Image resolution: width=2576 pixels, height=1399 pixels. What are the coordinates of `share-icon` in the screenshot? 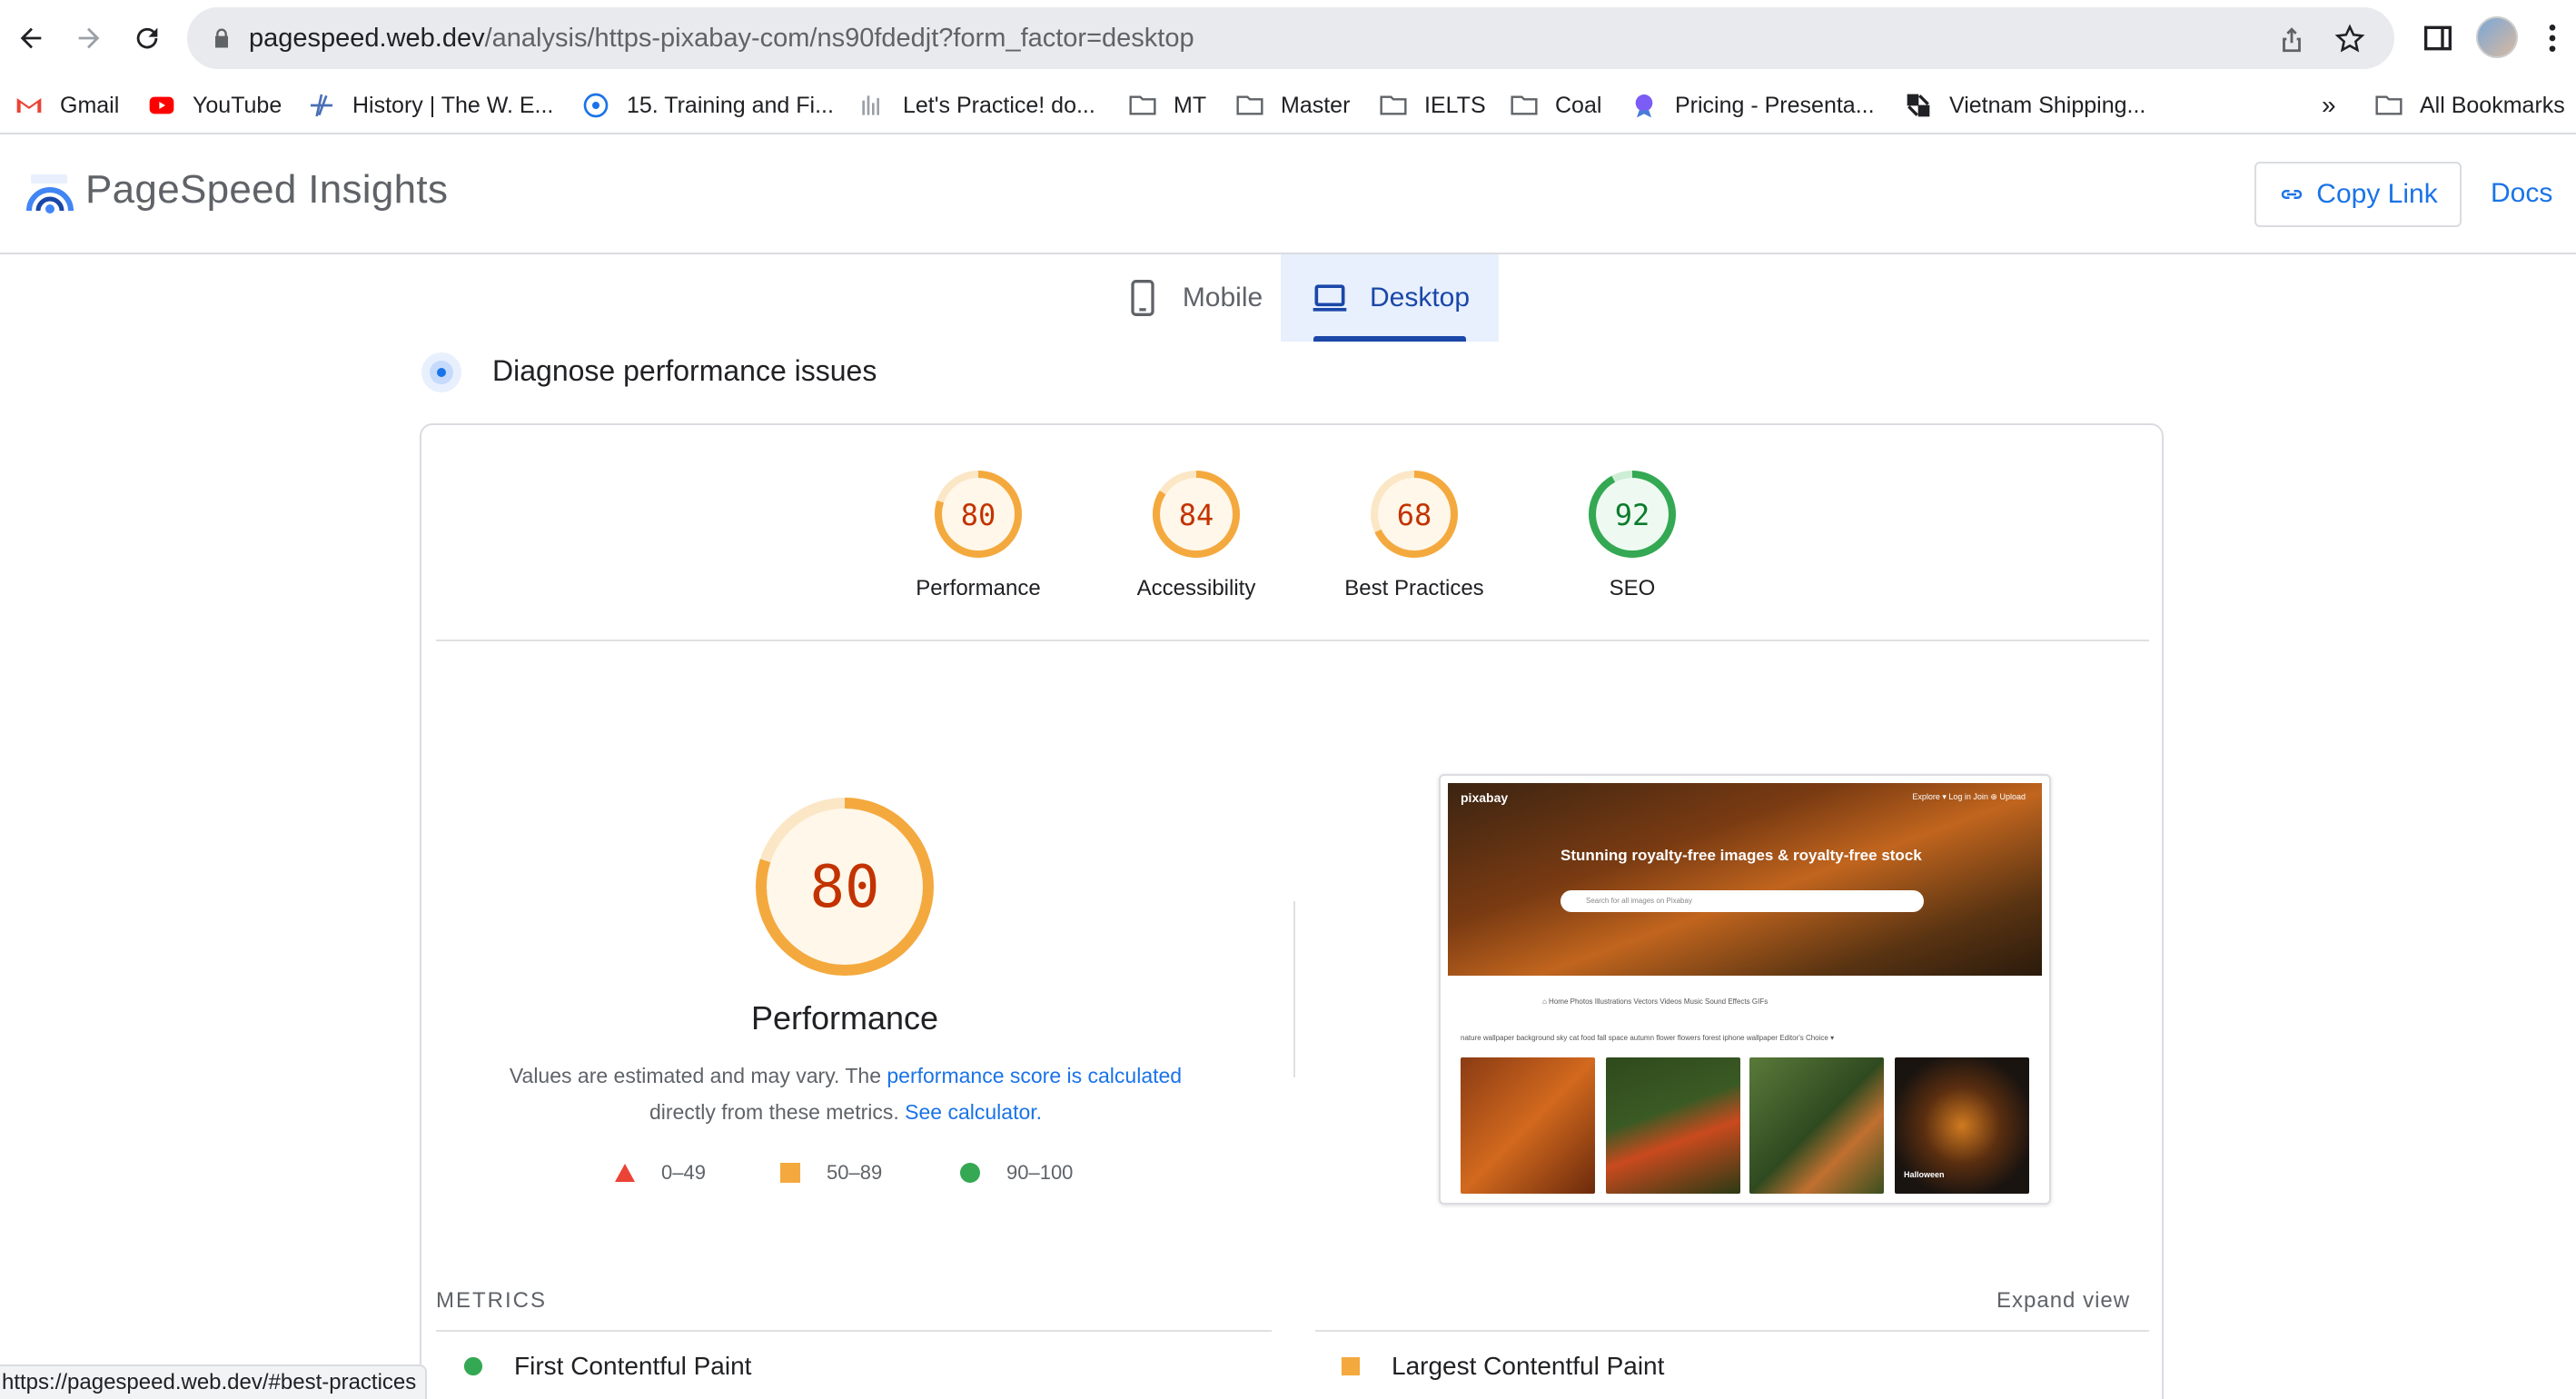 It's located at (2291, 40).